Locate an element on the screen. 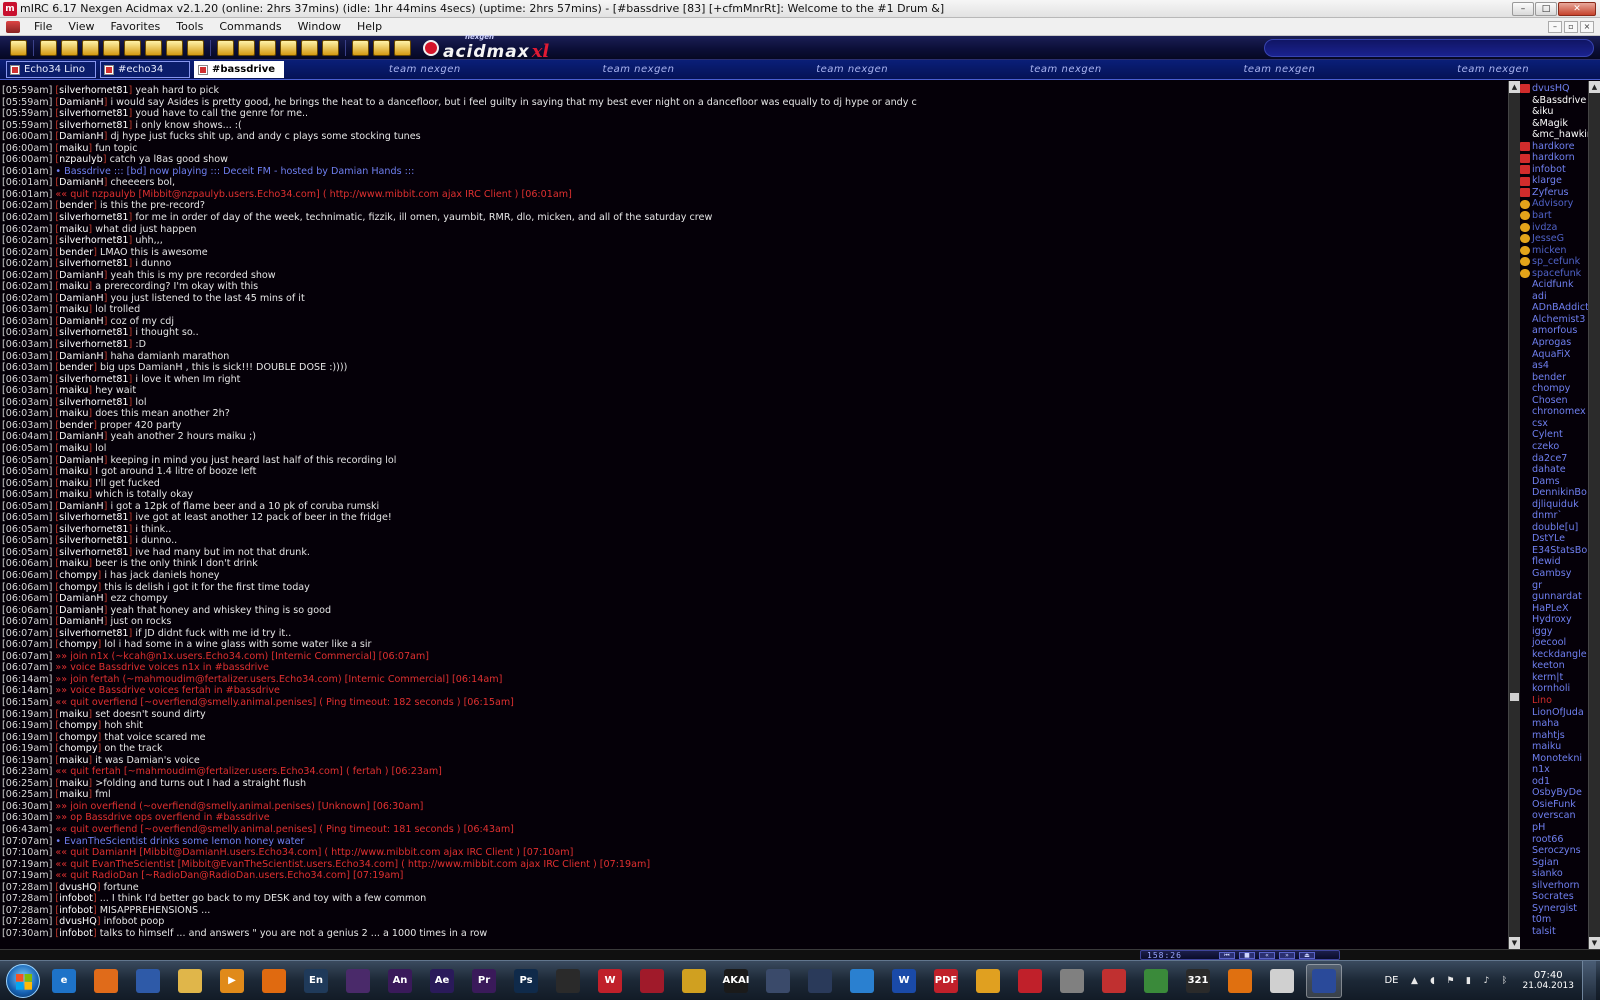  nicklist-item: root66 is located at coordinates (1554, 840).